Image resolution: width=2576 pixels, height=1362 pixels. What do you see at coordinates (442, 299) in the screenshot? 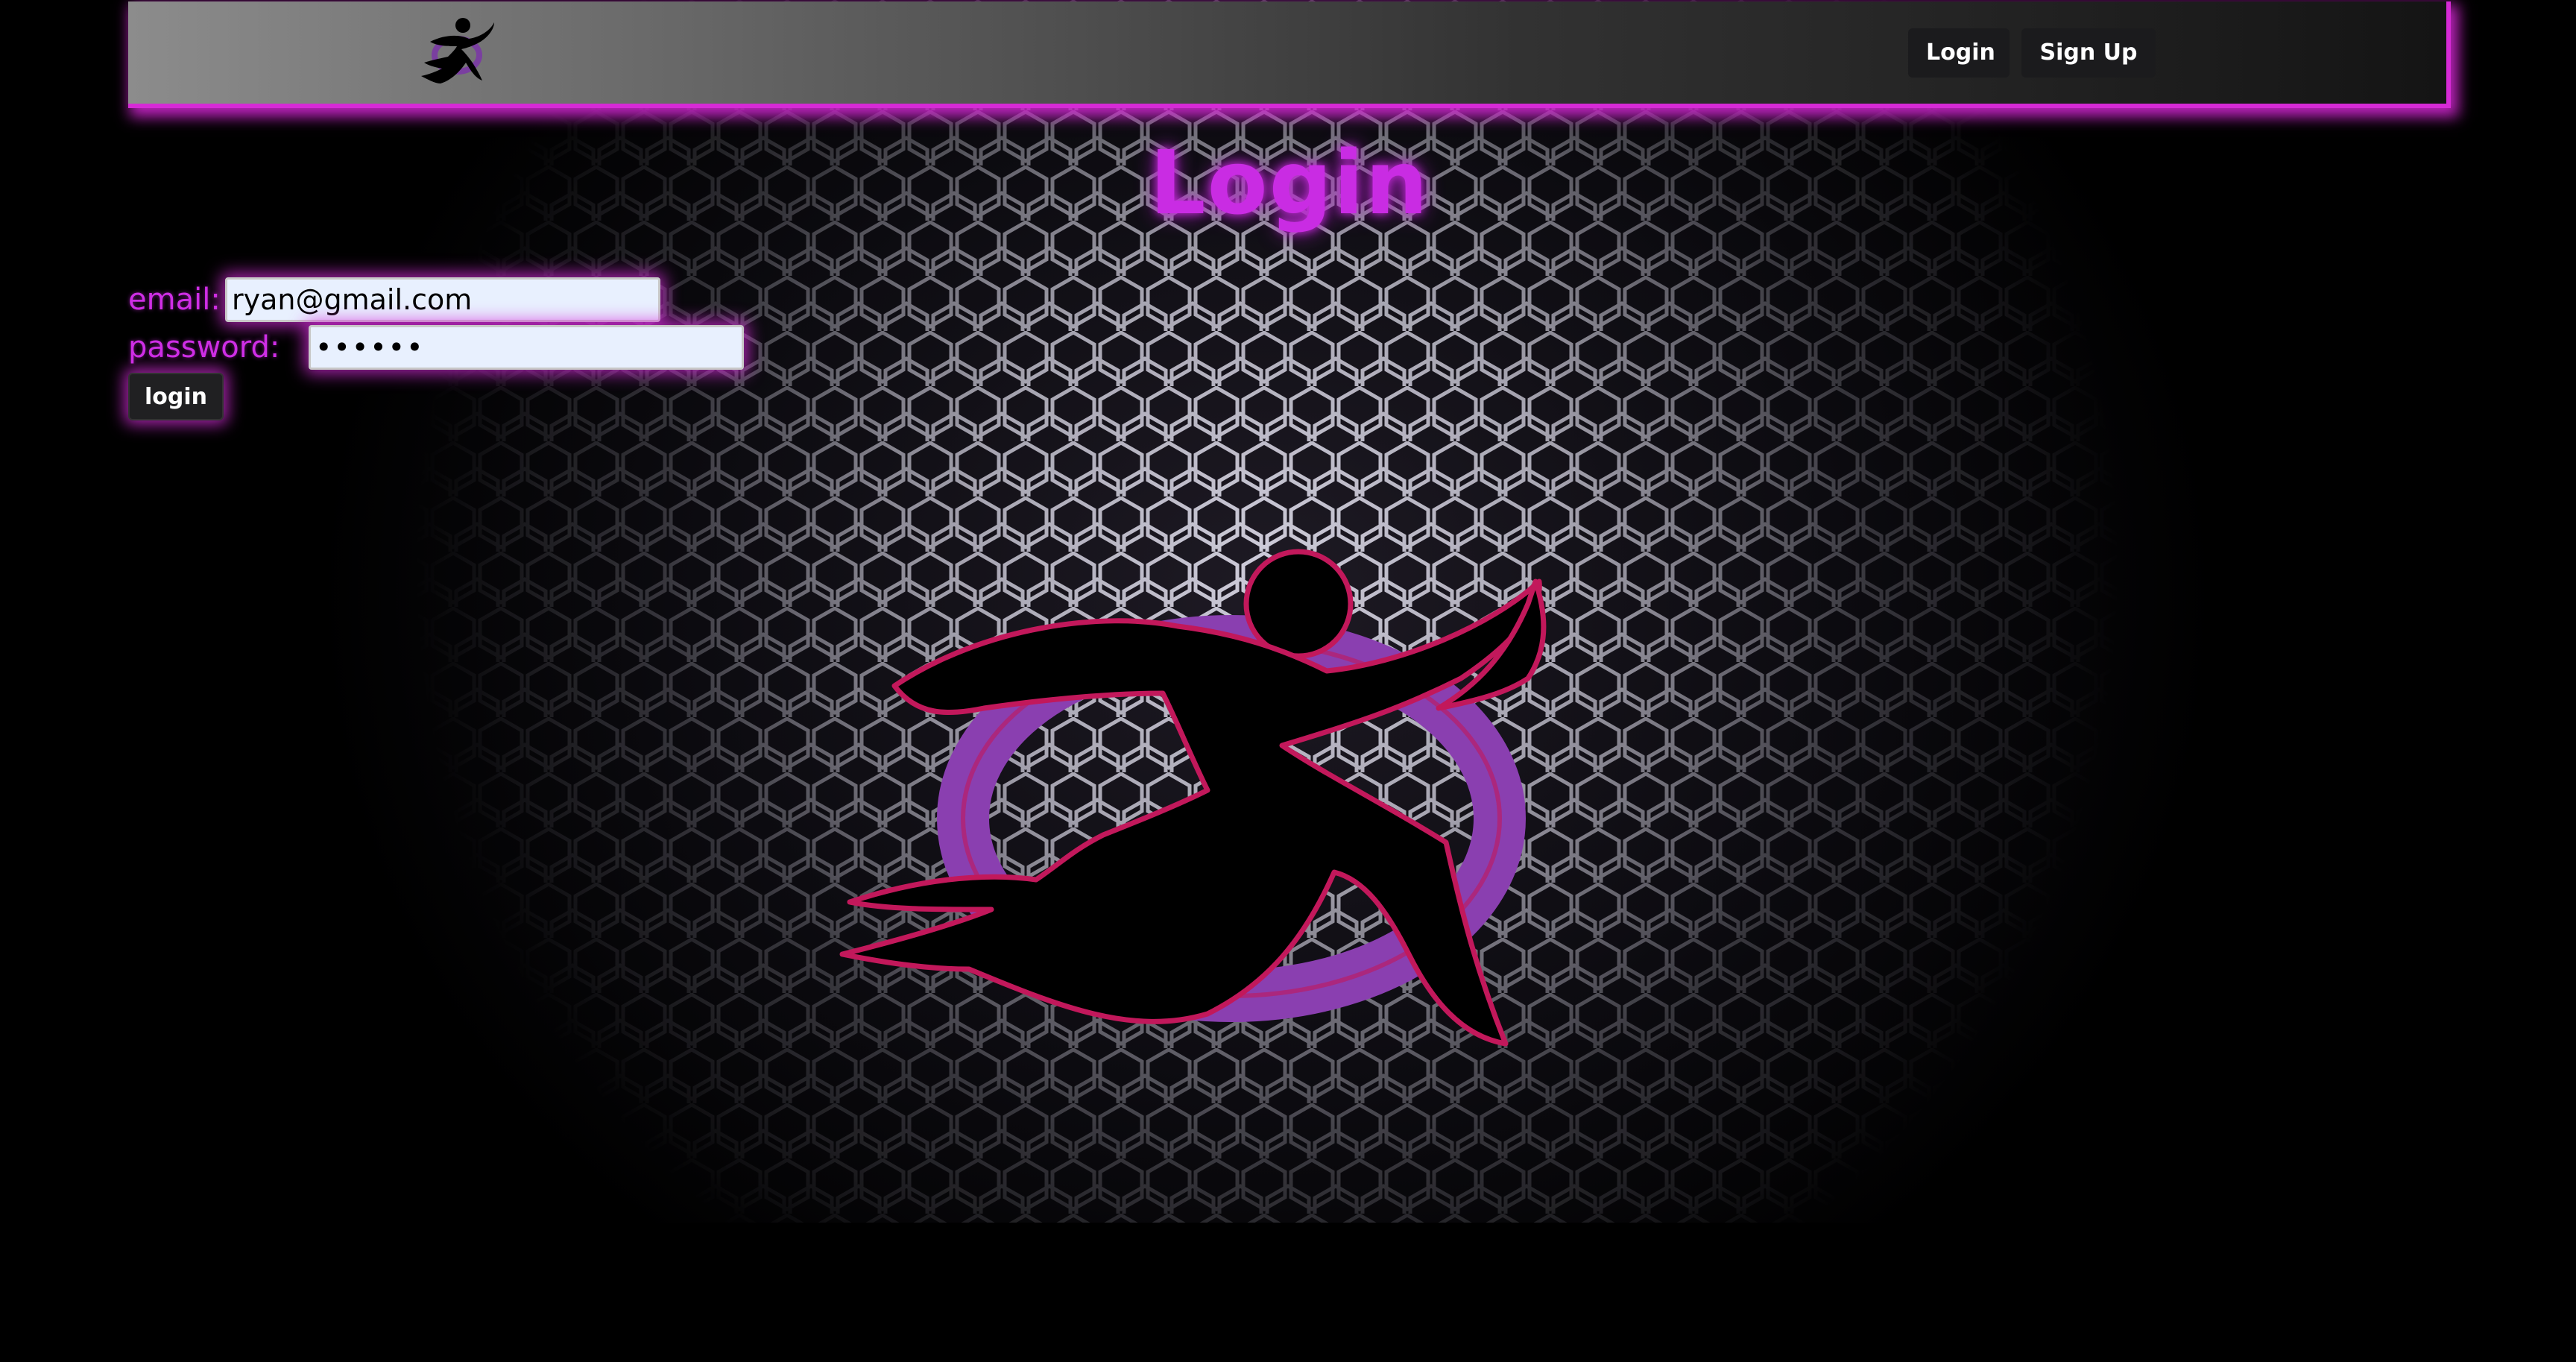
I see `email-field` at bounding box center [442, 299].